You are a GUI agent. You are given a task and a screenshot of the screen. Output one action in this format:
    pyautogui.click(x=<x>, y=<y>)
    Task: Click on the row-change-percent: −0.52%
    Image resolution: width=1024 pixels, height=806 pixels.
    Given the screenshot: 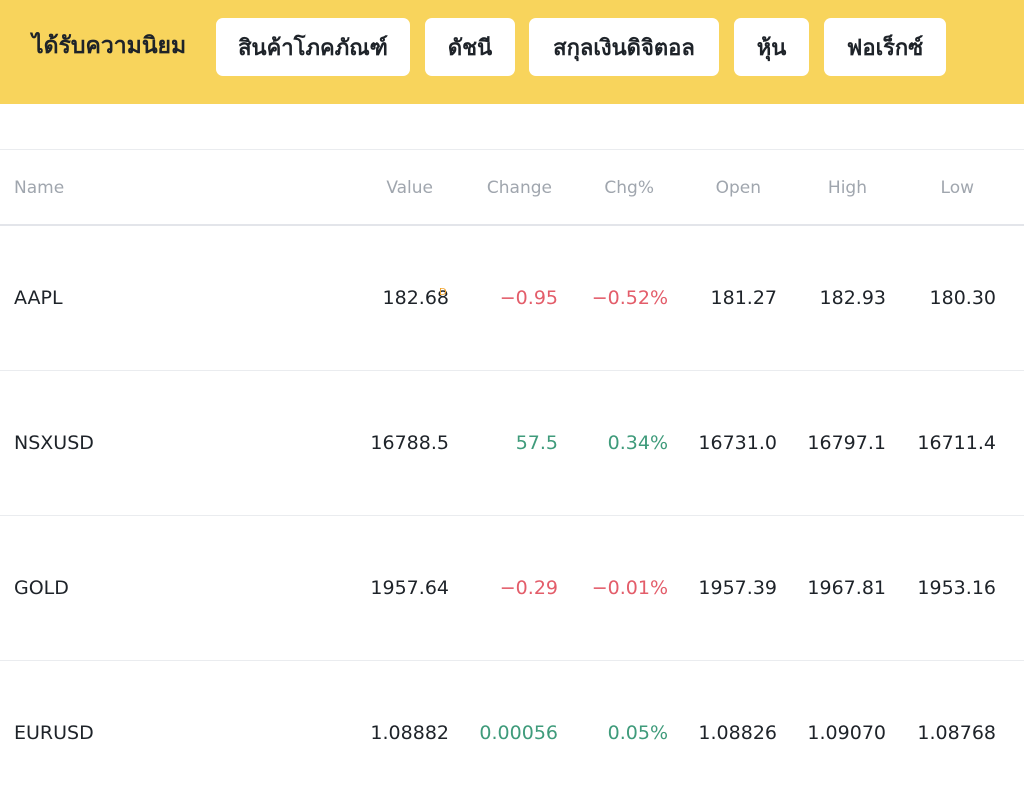 What is the action you would take?
    pyautogui.click(x=629, y=298)
    